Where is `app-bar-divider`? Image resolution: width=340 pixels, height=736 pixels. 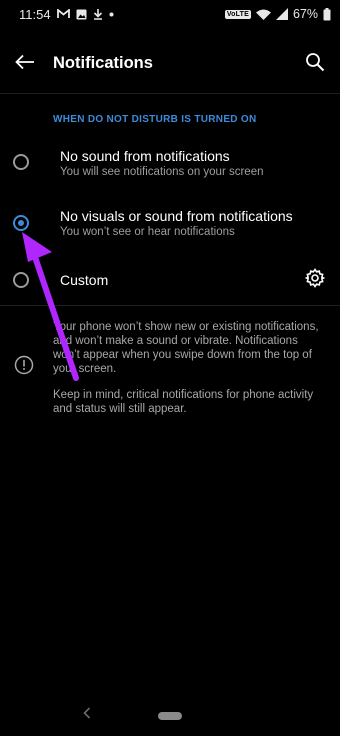 app-bar-divider is located at coordinates (170, 93).